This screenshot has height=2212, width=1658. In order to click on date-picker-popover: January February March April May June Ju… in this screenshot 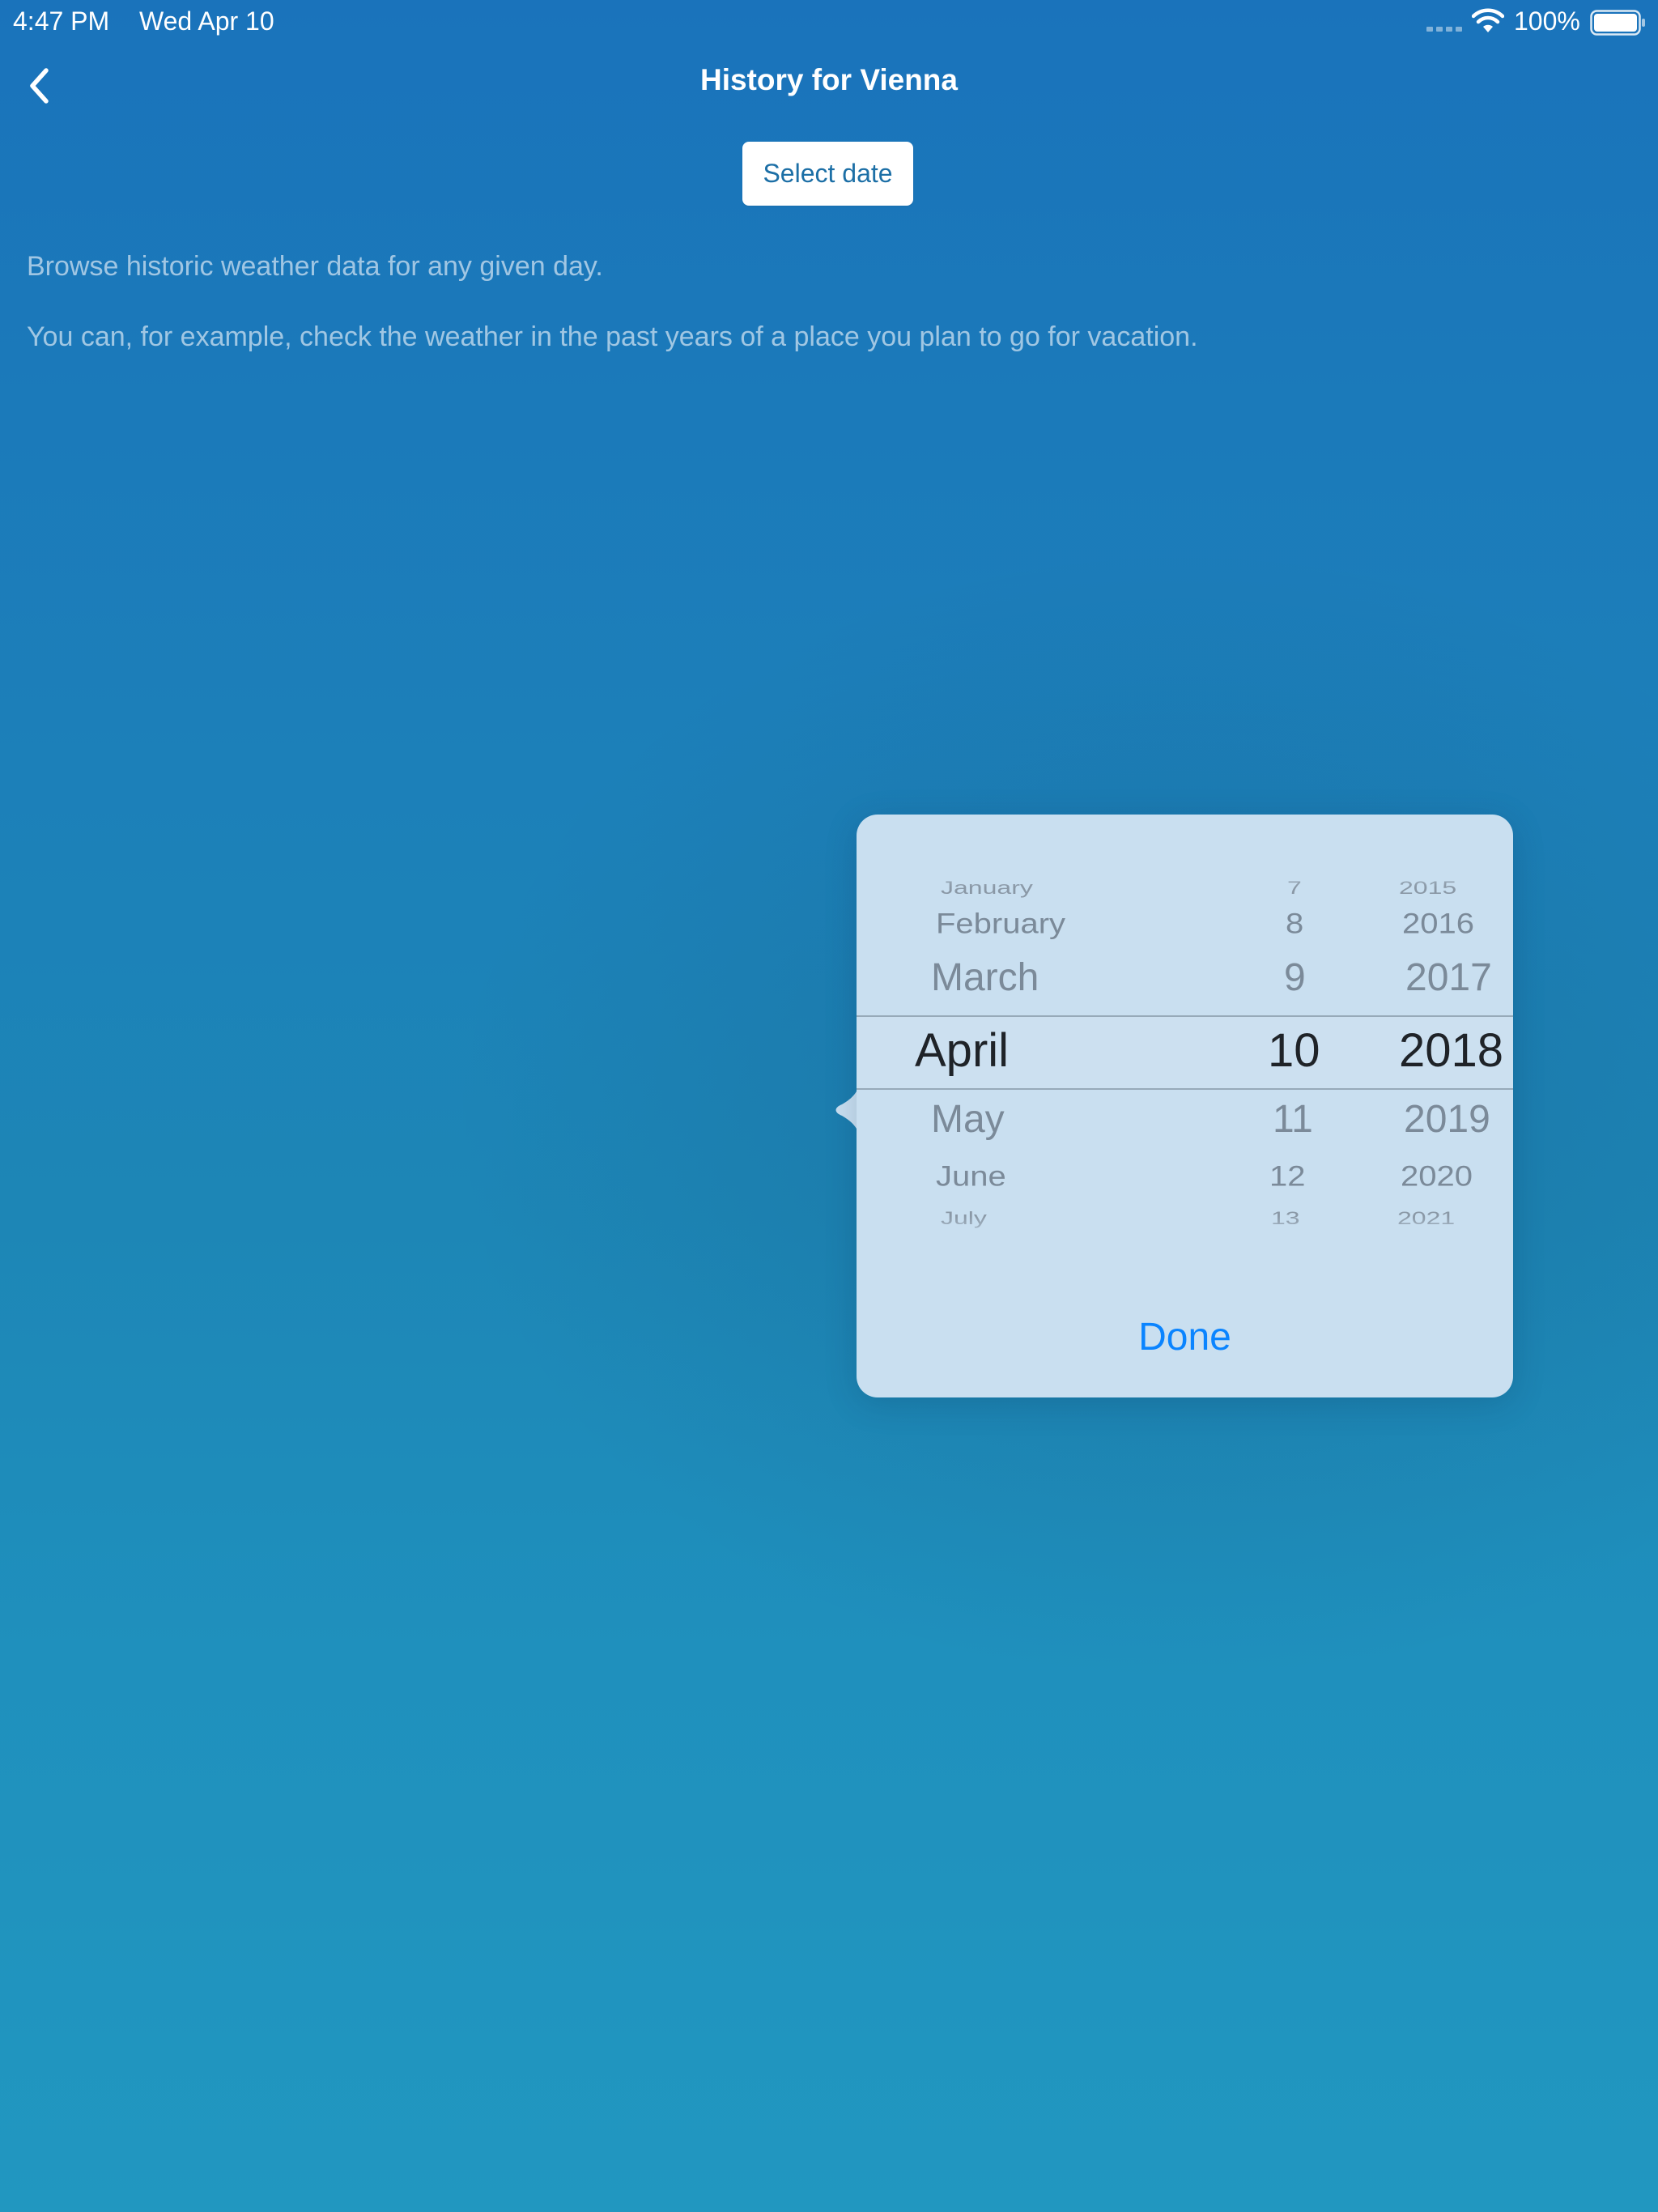, I will do `click(1185, 1106)`.